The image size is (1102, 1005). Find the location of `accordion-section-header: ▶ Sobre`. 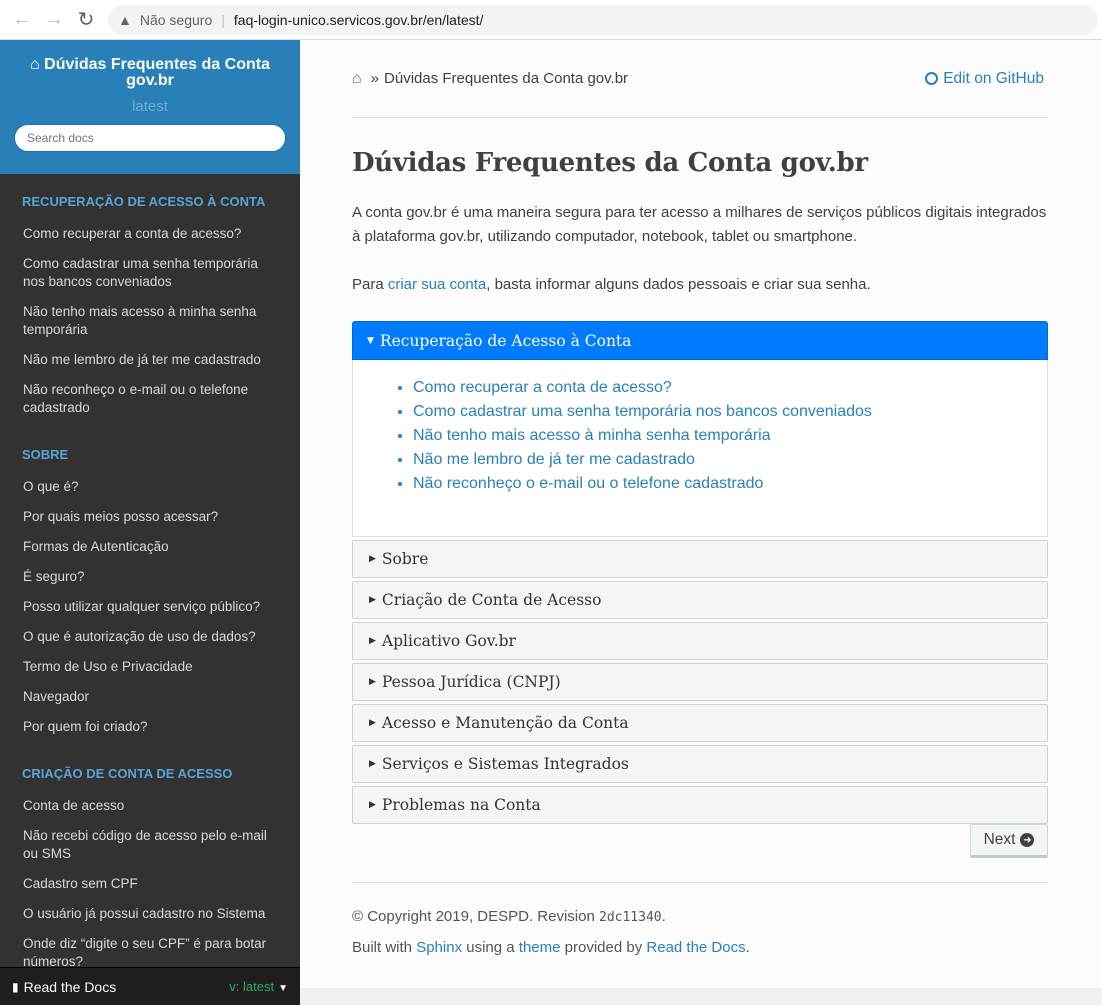

accordion-section-header: ▶ Sobre is located at coordinates (700, 559).